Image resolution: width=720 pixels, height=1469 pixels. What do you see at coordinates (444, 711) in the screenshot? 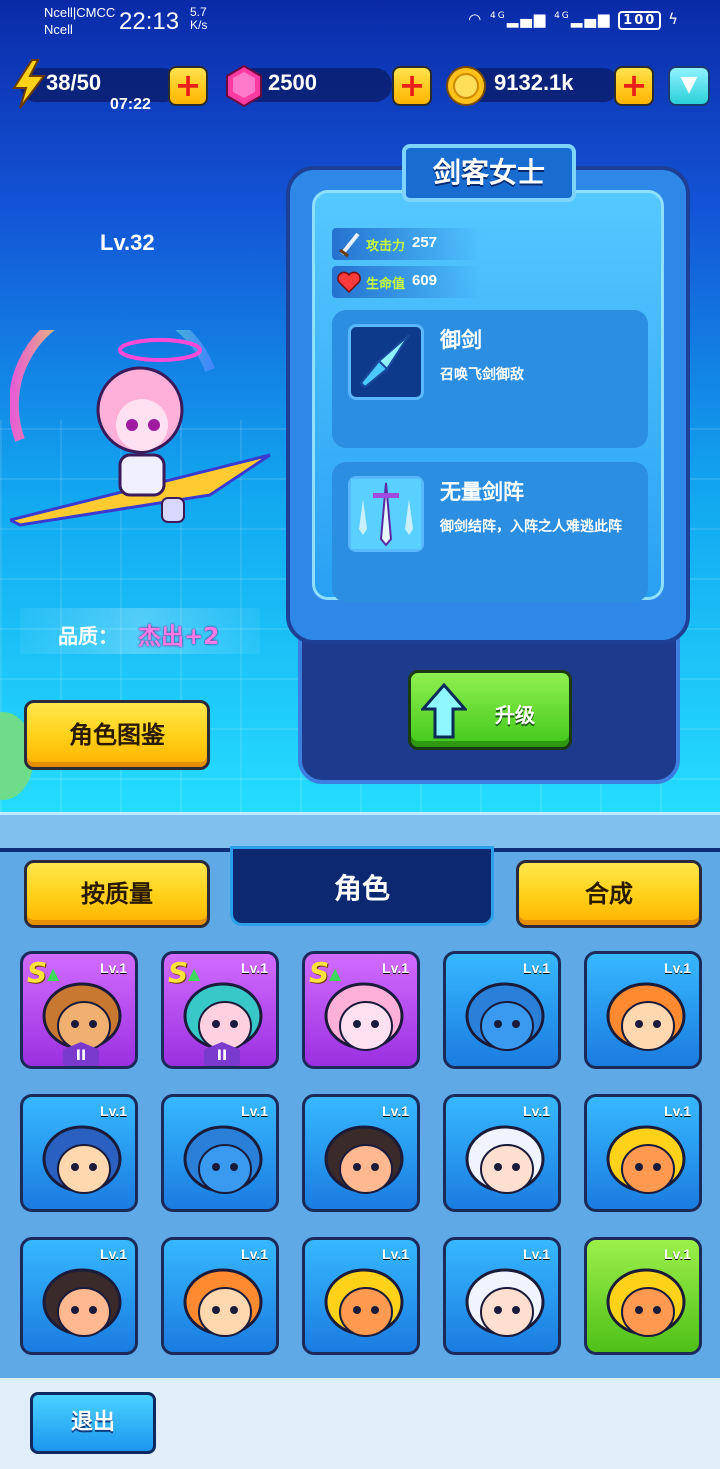
I see `up-arrow-icon` at bounding box center [444, 711].